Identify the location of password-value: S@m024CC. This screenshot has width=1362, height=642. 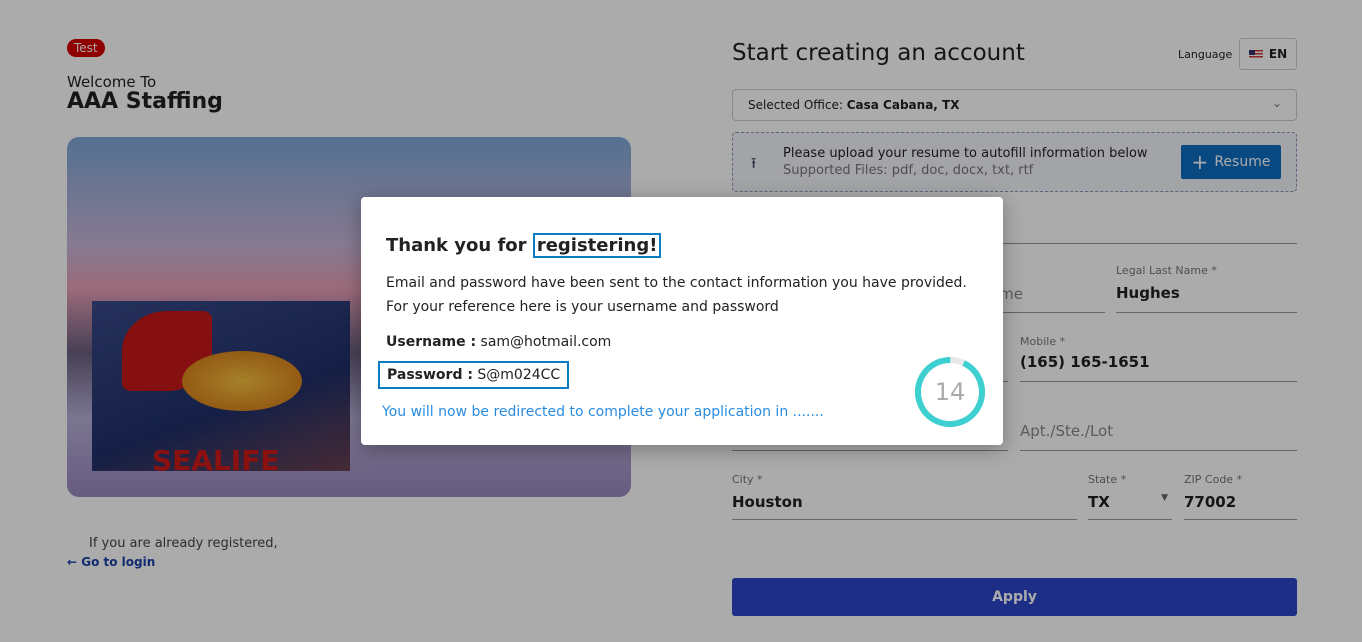
(519, 375).